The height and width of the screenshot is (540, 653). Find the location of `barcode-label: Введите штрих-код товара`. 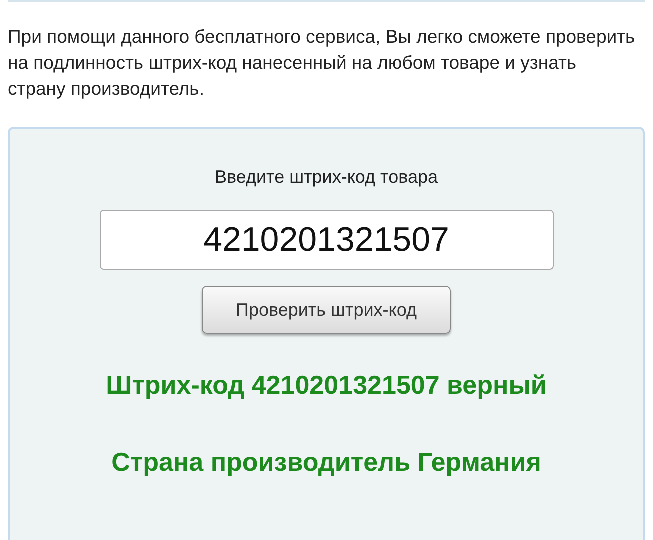

barcode-label: Введите штрих-код товара is located at coordinates (326, 177).